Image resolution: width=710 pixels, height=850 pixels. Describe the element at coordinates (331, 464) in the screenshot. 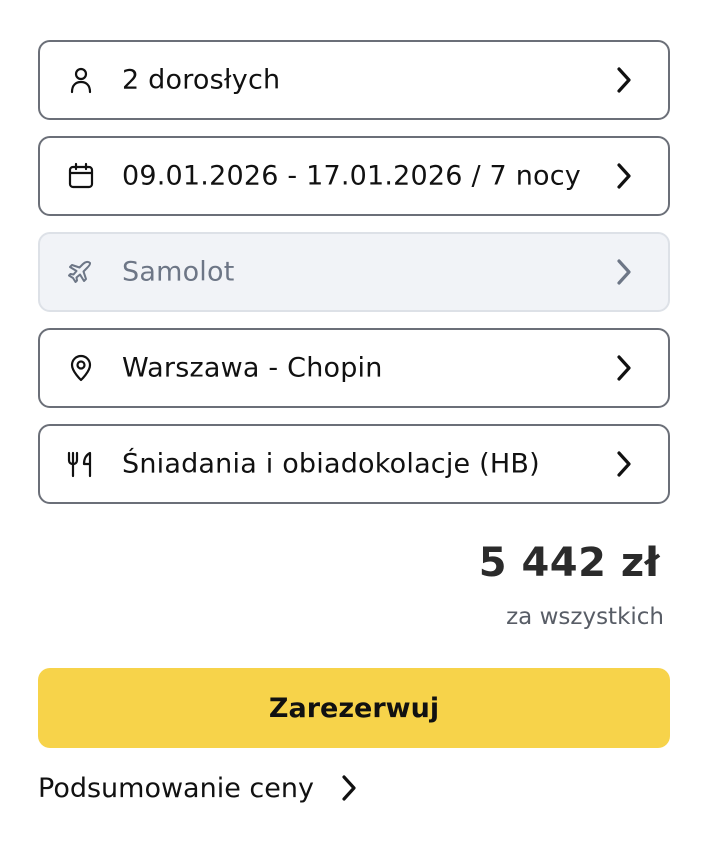

I see `meals-label: Śniadania i obiadokolacje (HB)` at that location.